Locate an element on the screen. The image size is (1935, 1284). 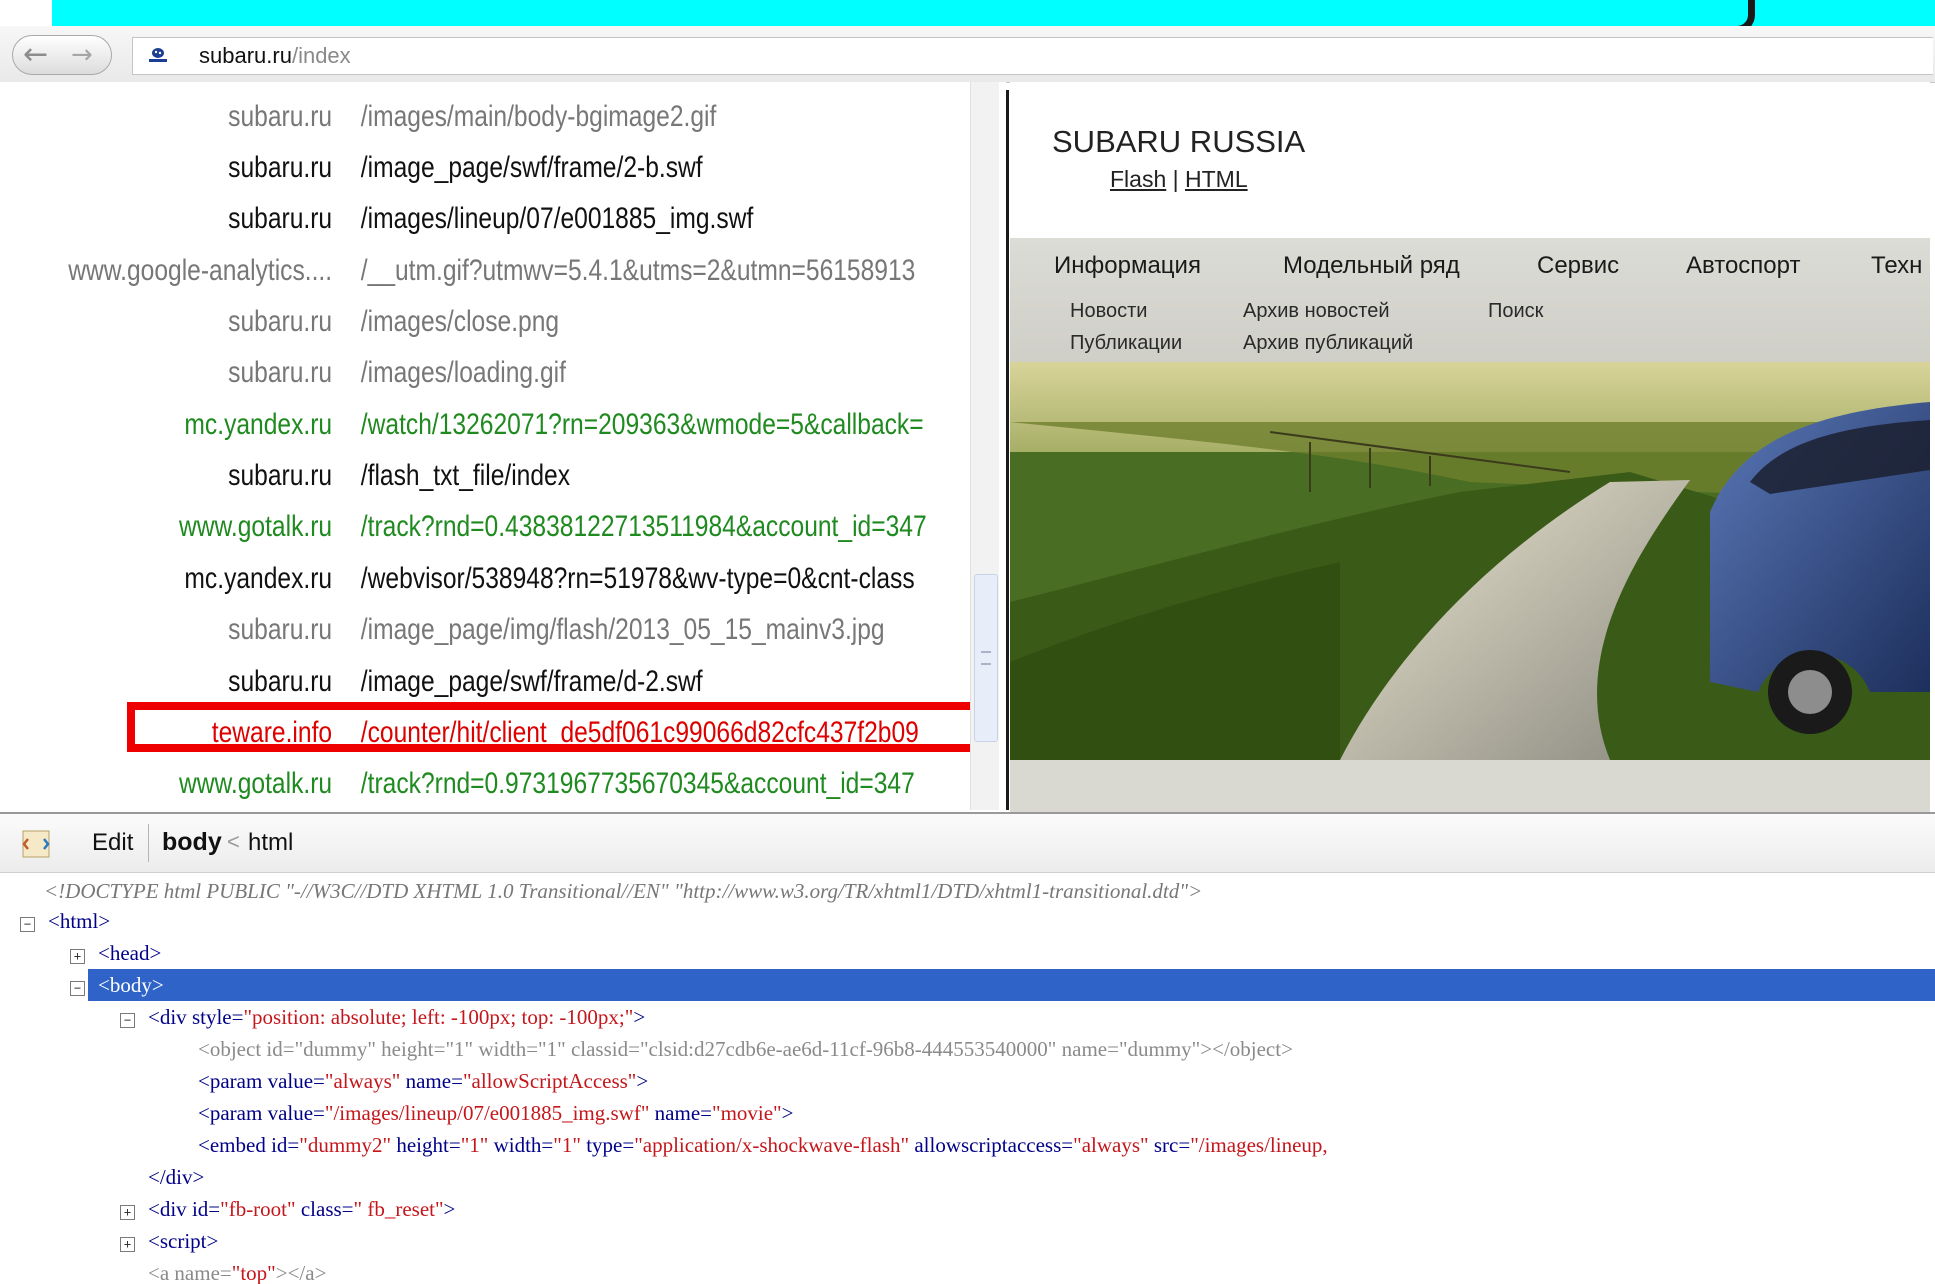
submenu-news: Новости is located at coordinates (1108, 311).